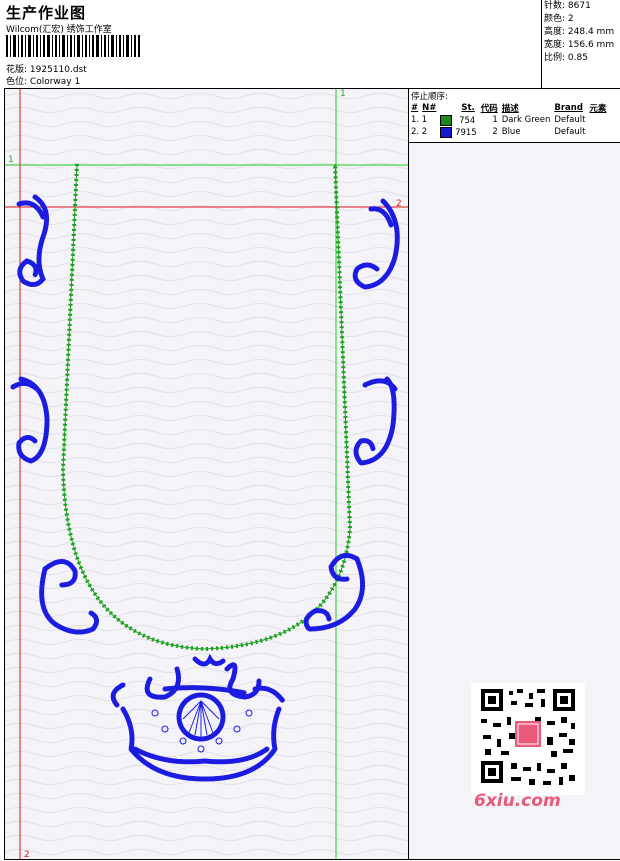 The image size is (620, 861). I want to click on row-swatch-code: 7915, so click(459, 132).